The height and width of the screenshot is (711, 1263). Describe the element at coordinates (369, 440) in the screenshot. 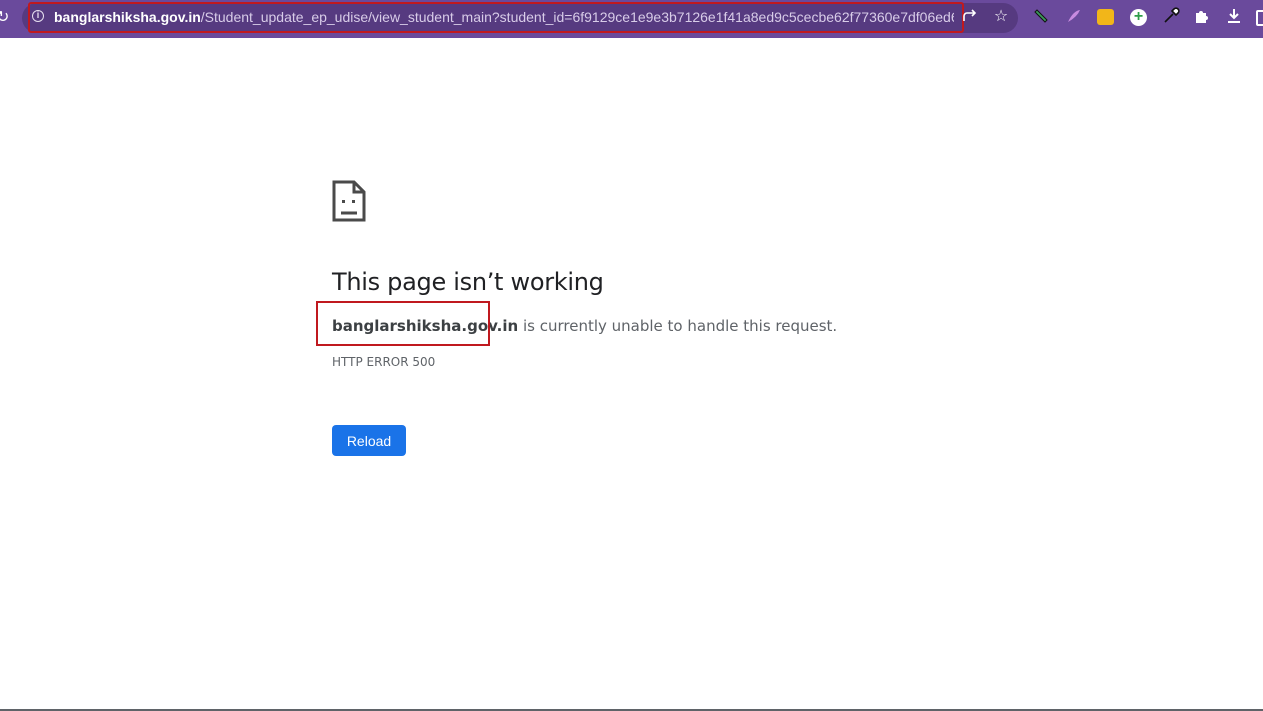

I see `reload-button: Reload` at that location.